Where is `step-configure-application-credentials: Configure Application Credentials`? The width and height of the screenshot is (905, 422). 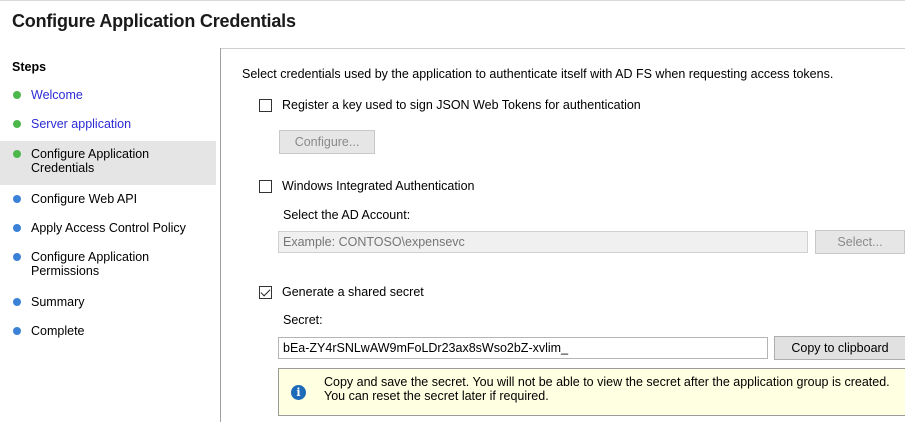
step-configure-application-credentials: Configure Application Credentials is located at coordinates (108, 163).